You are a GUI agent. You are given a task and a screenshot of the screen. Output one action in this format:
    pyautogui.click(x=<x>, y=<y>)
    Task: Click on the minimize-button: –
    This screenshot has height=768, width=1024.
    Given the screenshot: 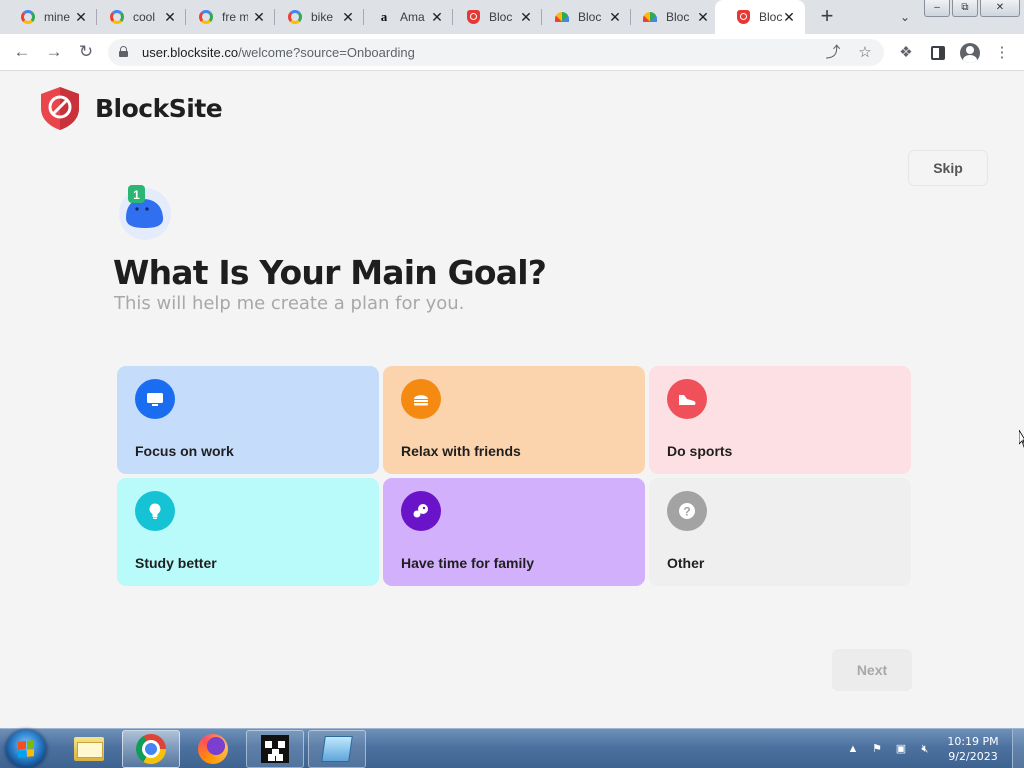 What is the action you would take?
    pyautogui.click(x=937, y=8)
    